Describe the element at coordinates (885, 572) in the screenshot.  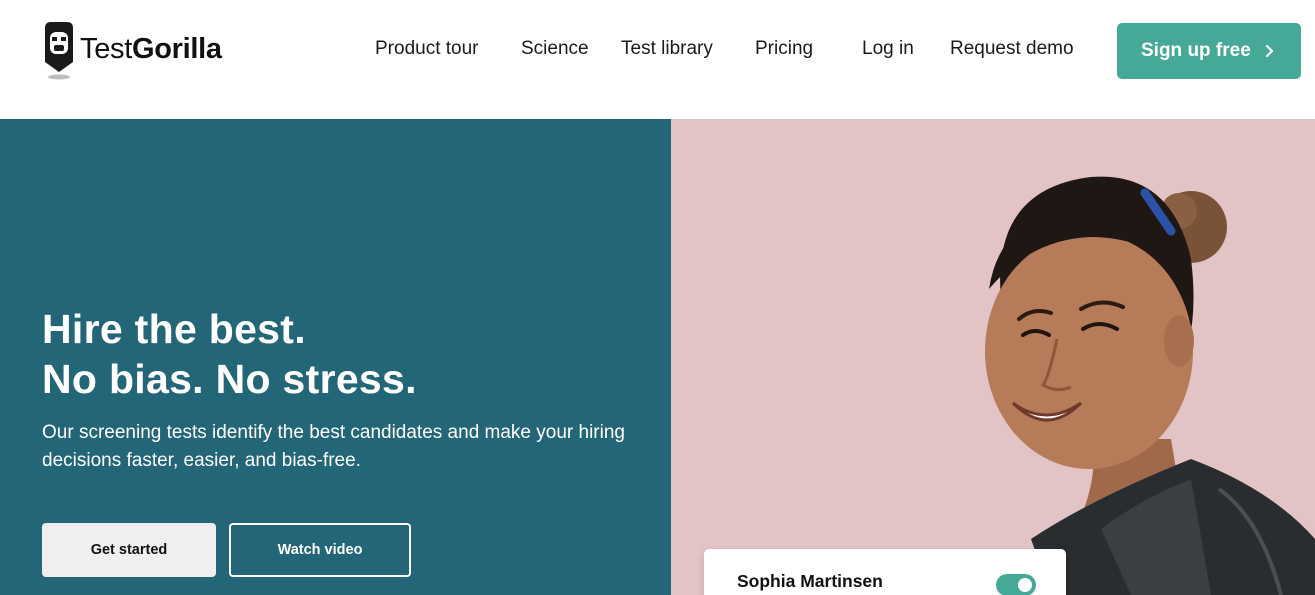
I see `candidate-card: Sophia Martinsen` at that location.